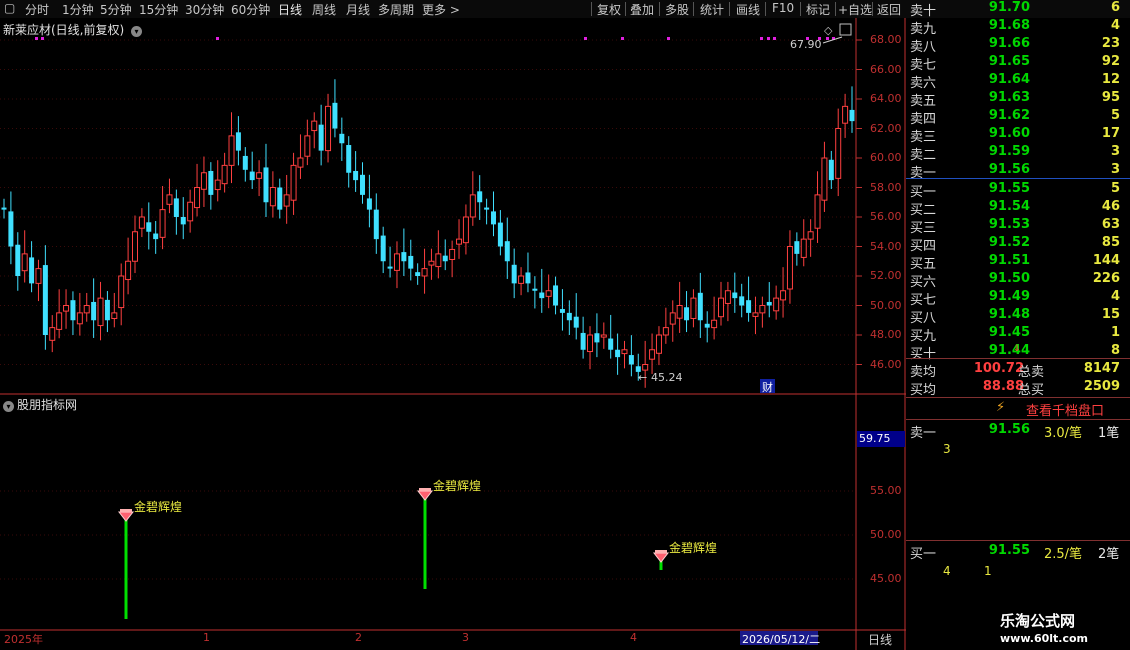 This screenshot has height=650, width=1130. I want to click on bid-level-7: 买七 91.49 4, so click(1019, 298).